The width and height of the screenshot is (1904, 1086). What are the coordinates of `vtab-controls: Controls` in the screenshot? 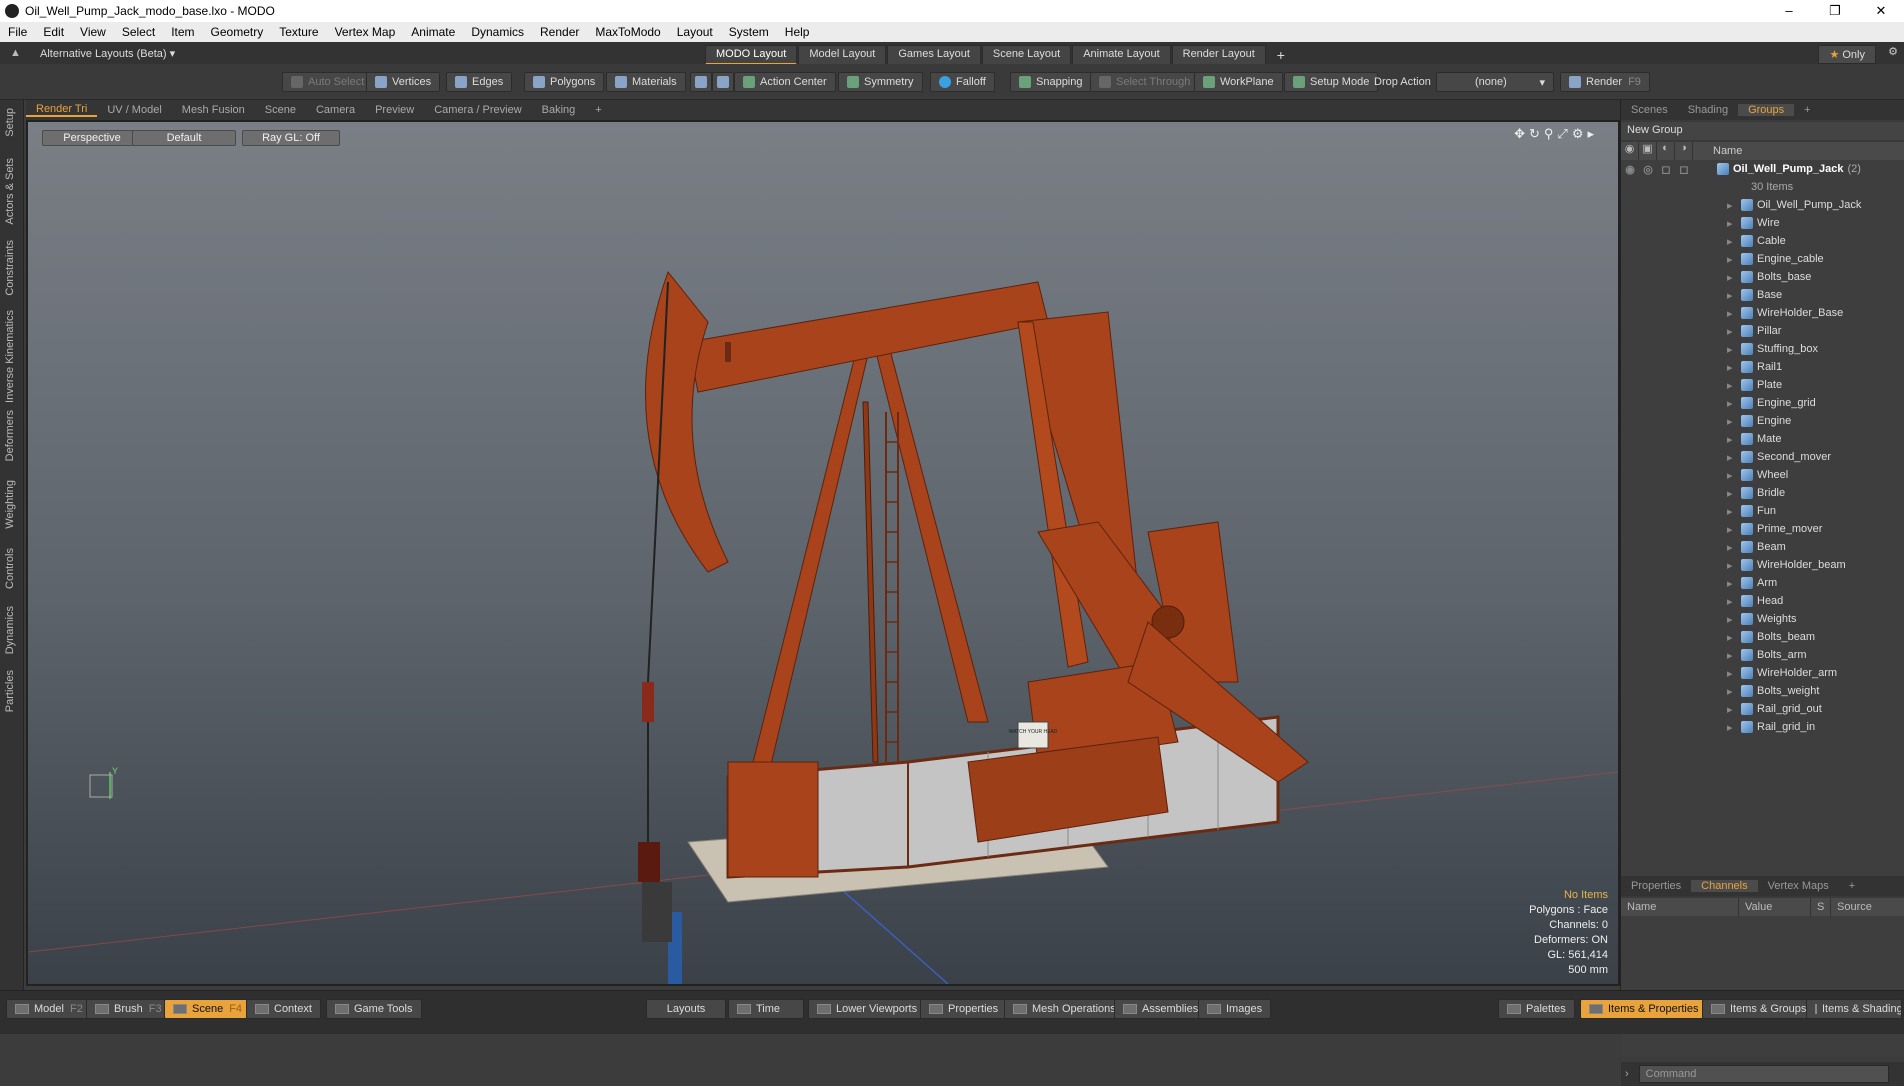 It's located at (10, 568).